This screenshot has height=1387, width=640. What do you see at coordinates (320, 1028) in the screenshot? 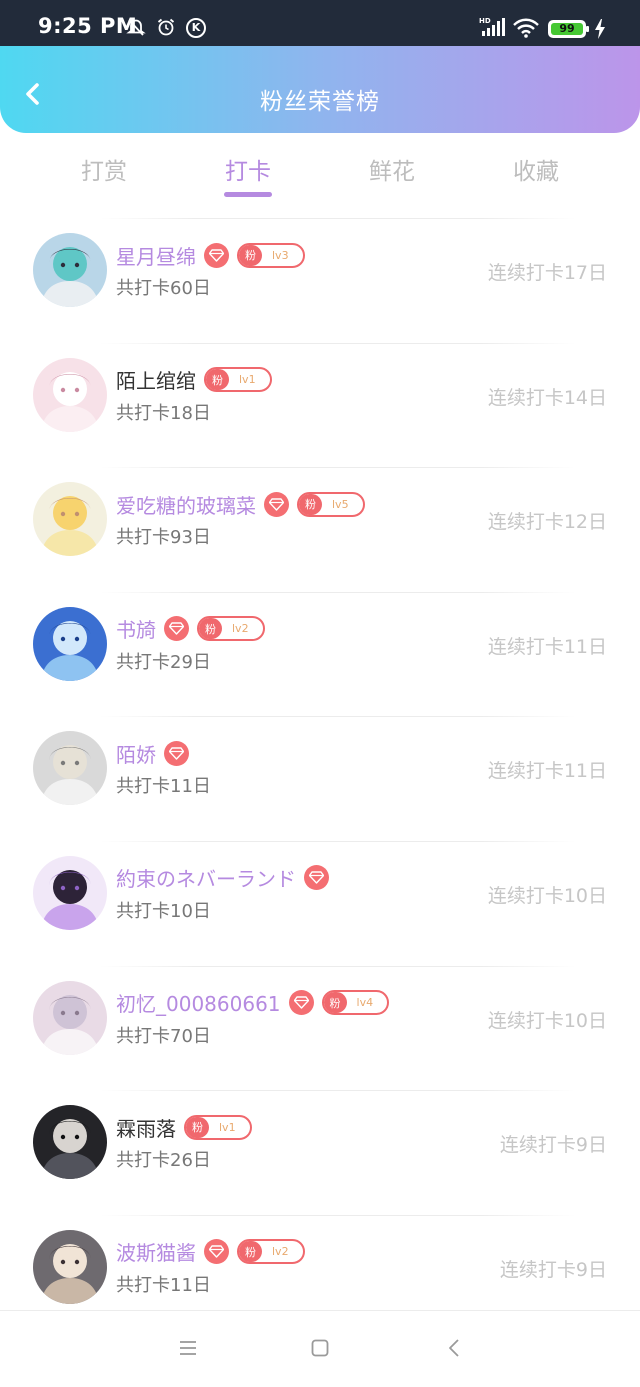
I see `fan-row: 初忆_000860661 粉 lv4 共打卡70日 连续打卡10日` at bounding box center [320, 1028].